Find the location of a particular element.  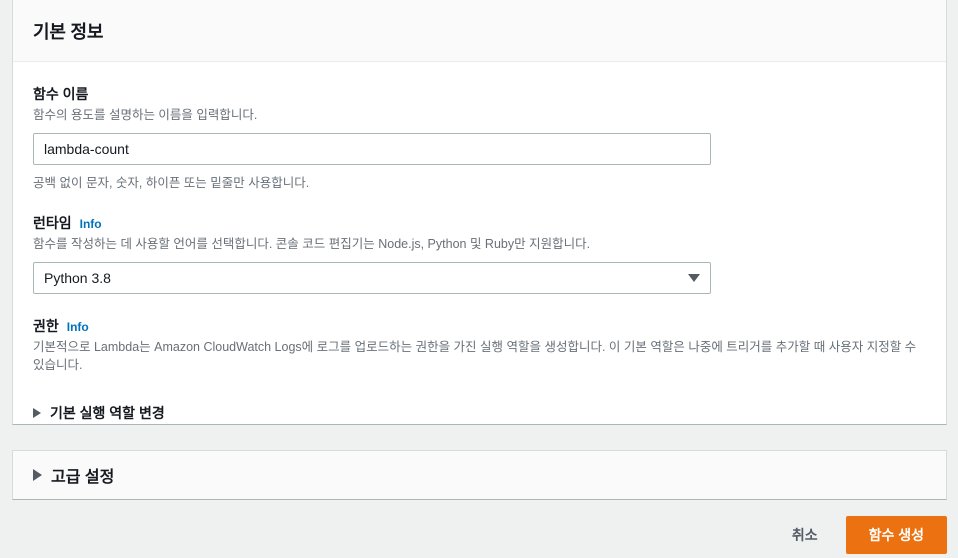

runtime-select-wrapper: Python 3.8 is located at coordinates (372, 277).